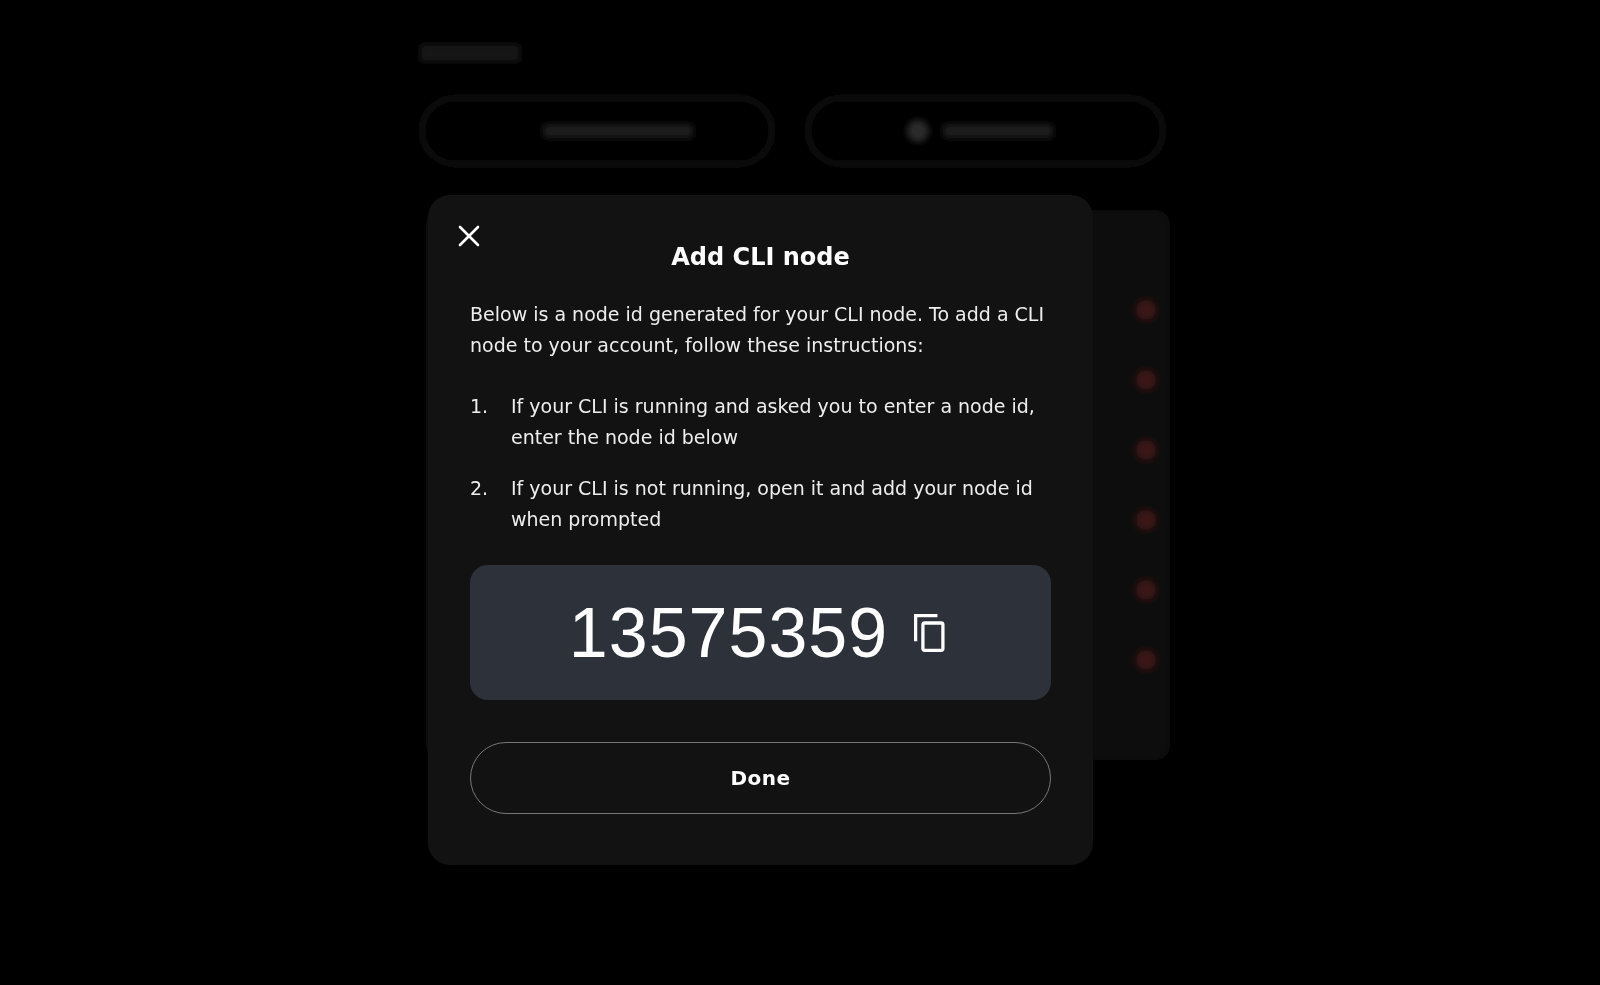  Describe the element at coordinates (480, 488) in the screenshot. I see `step-number: 2.` at that location.